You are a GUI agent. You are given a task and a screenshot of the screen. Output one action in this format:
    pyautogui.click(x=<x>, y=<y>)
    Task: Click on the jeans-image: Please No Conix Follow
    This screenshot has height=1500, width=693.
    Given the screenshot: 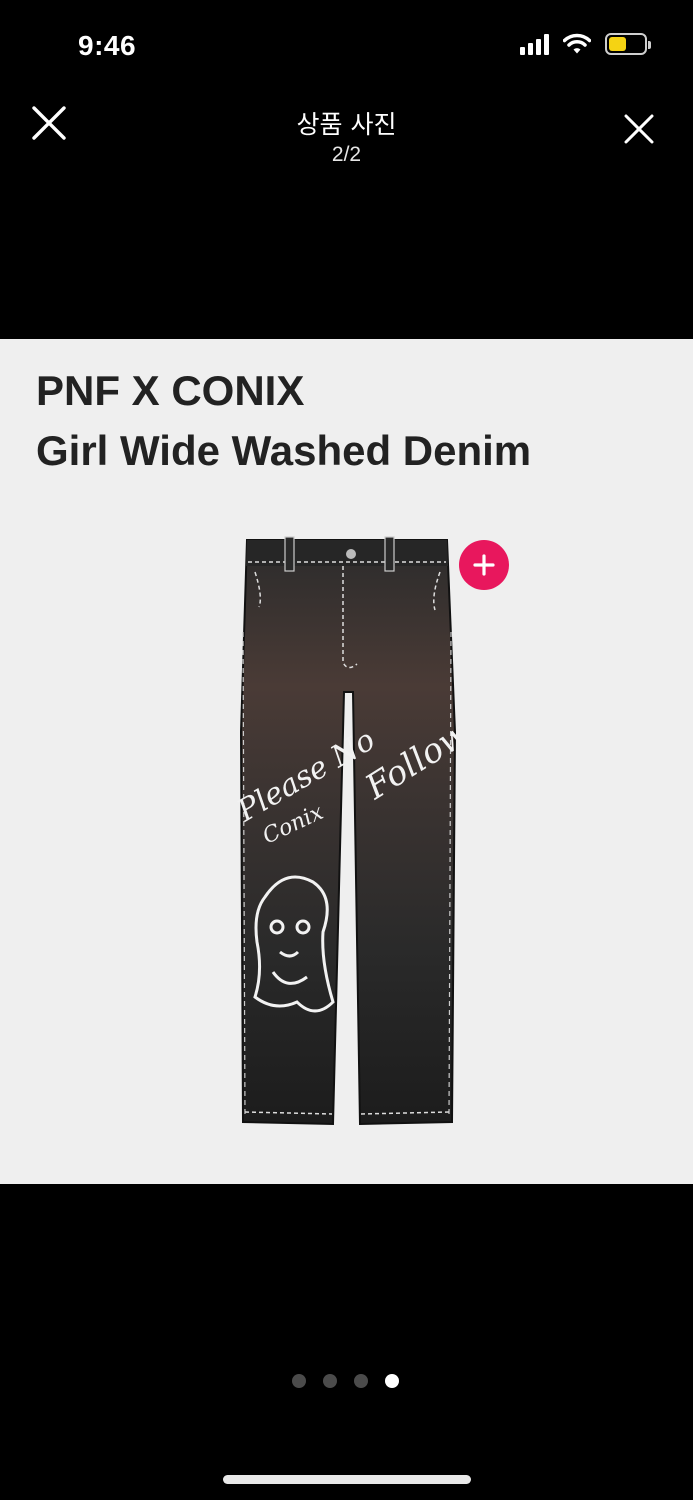 What is the action you would take?
    pyautogui.click(x=347, y=831)
    